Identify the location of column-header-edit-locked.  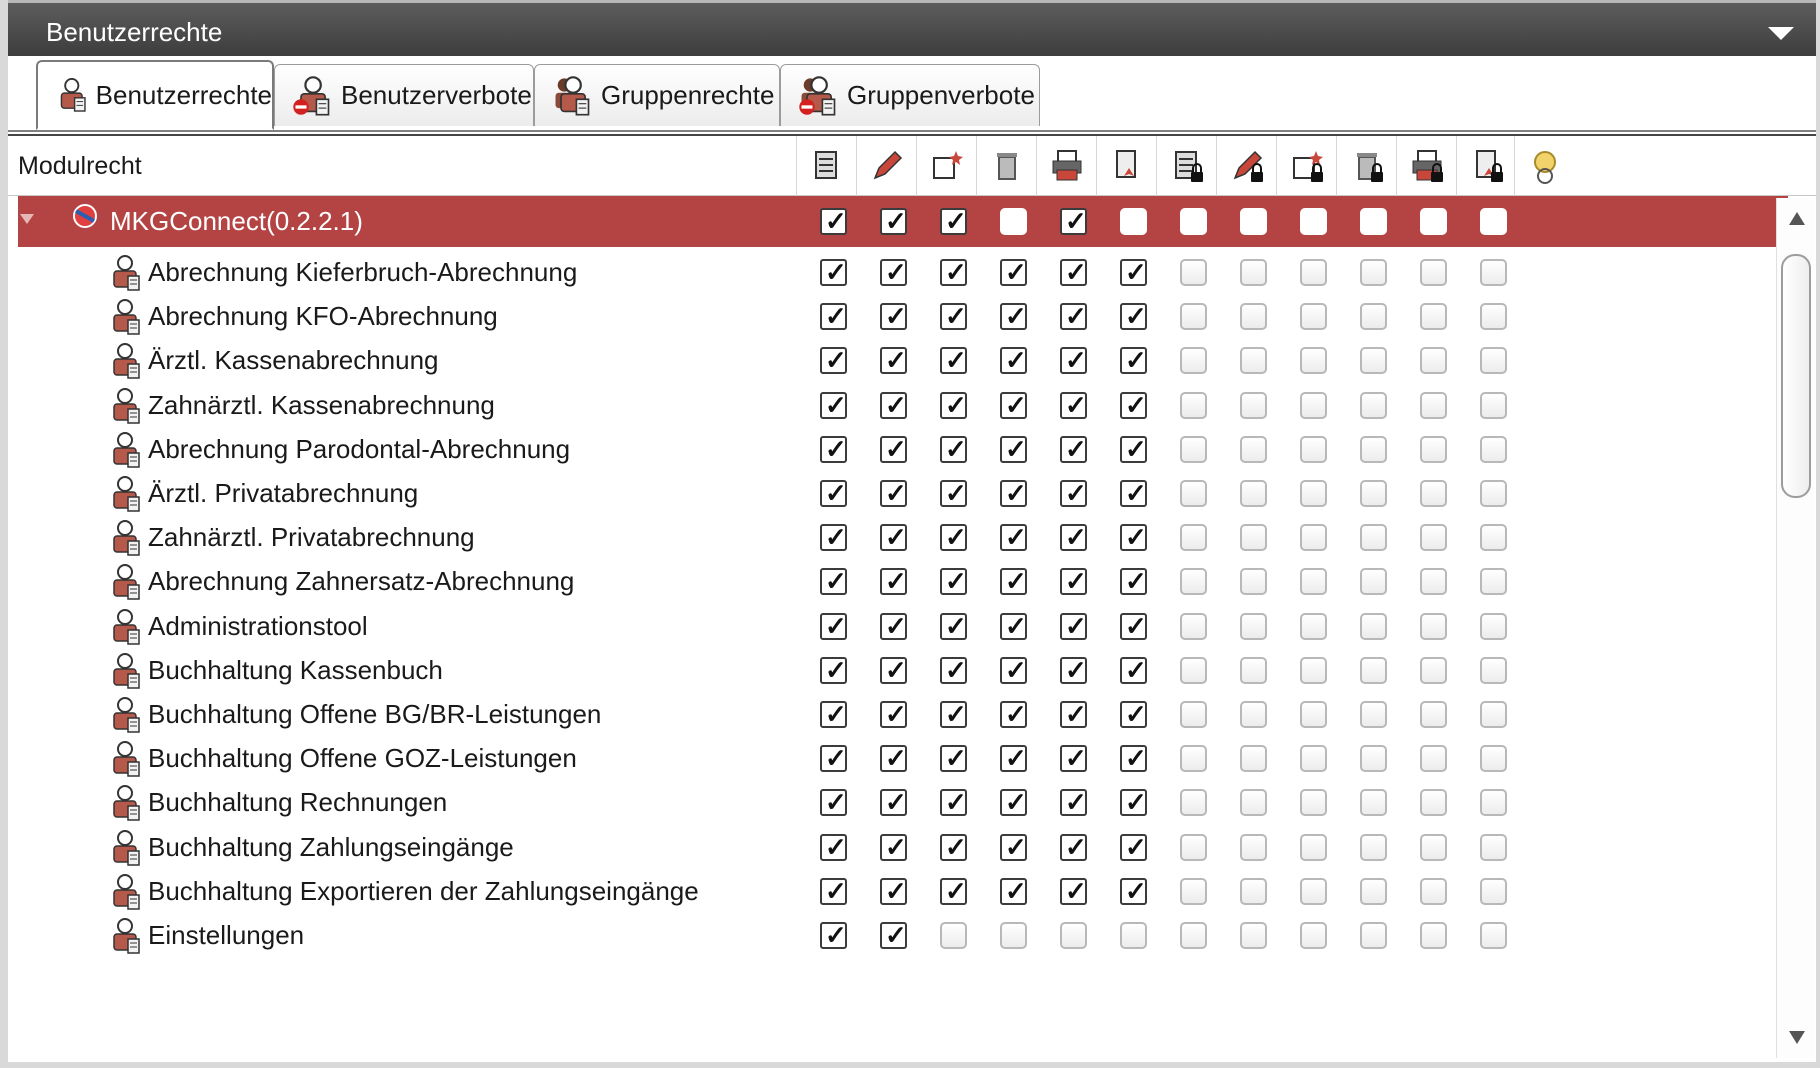
(1246, 166).